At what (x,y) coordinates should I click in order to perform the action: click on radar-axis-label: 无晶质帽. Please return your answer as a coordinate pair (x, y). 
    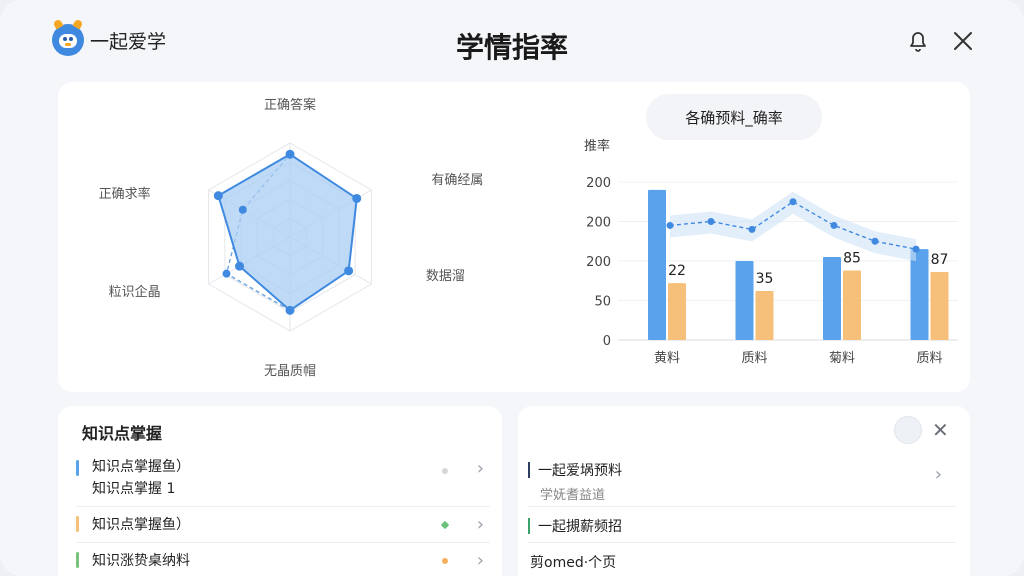
    Looking at the image, I should click on (290, 371).